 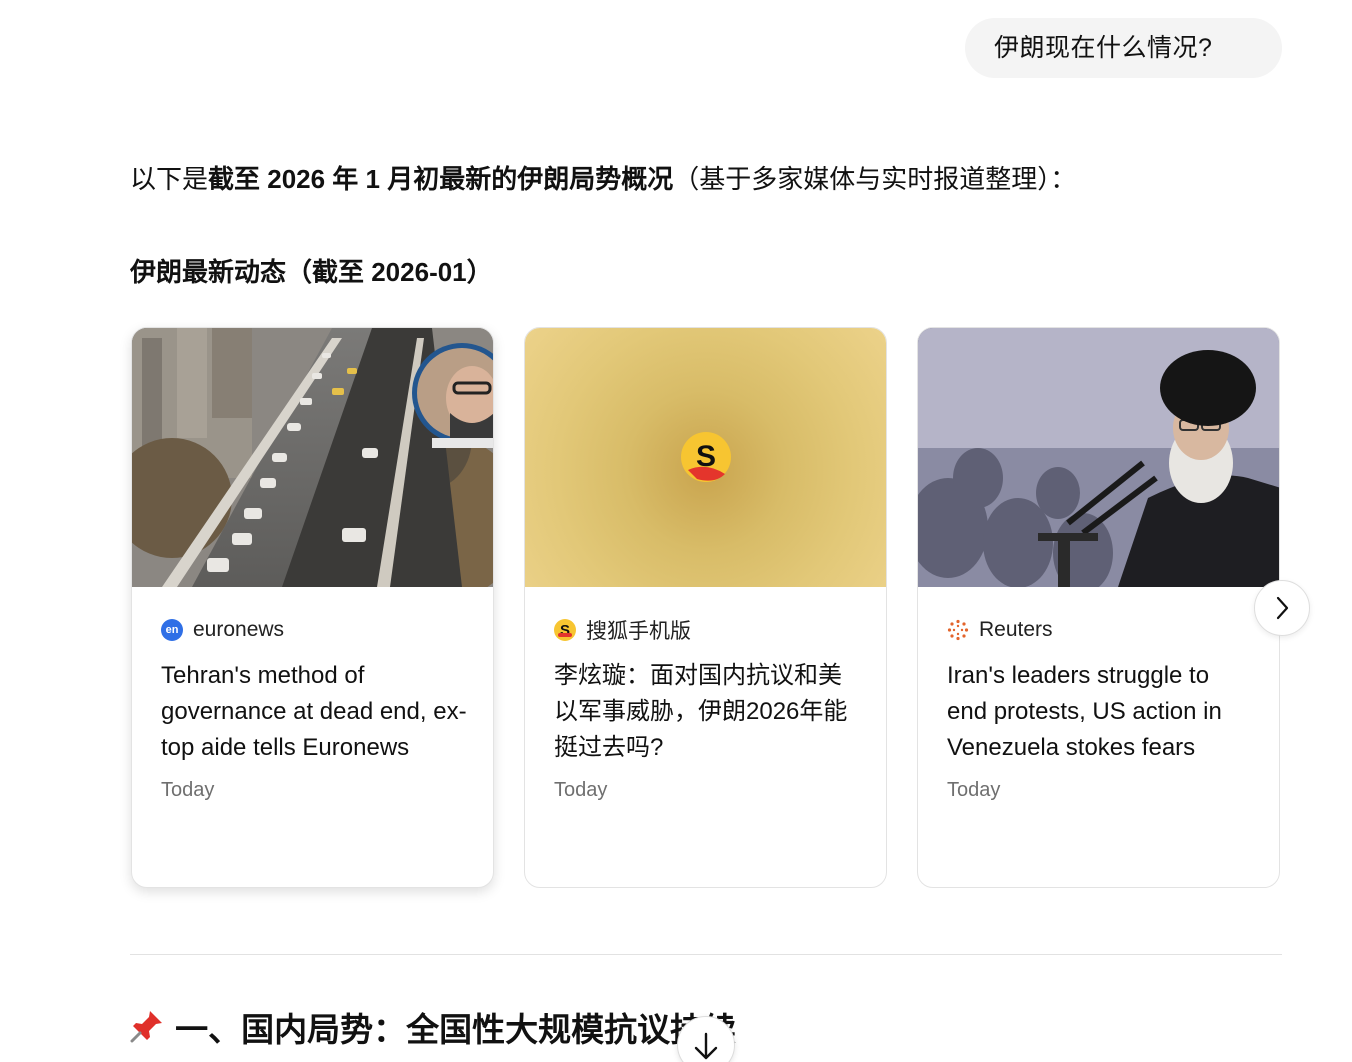 What do you see at coordinates (565, 635) in the screenshot?
I see `sohu-logo-swoosh` at bounding box center [565, 635].